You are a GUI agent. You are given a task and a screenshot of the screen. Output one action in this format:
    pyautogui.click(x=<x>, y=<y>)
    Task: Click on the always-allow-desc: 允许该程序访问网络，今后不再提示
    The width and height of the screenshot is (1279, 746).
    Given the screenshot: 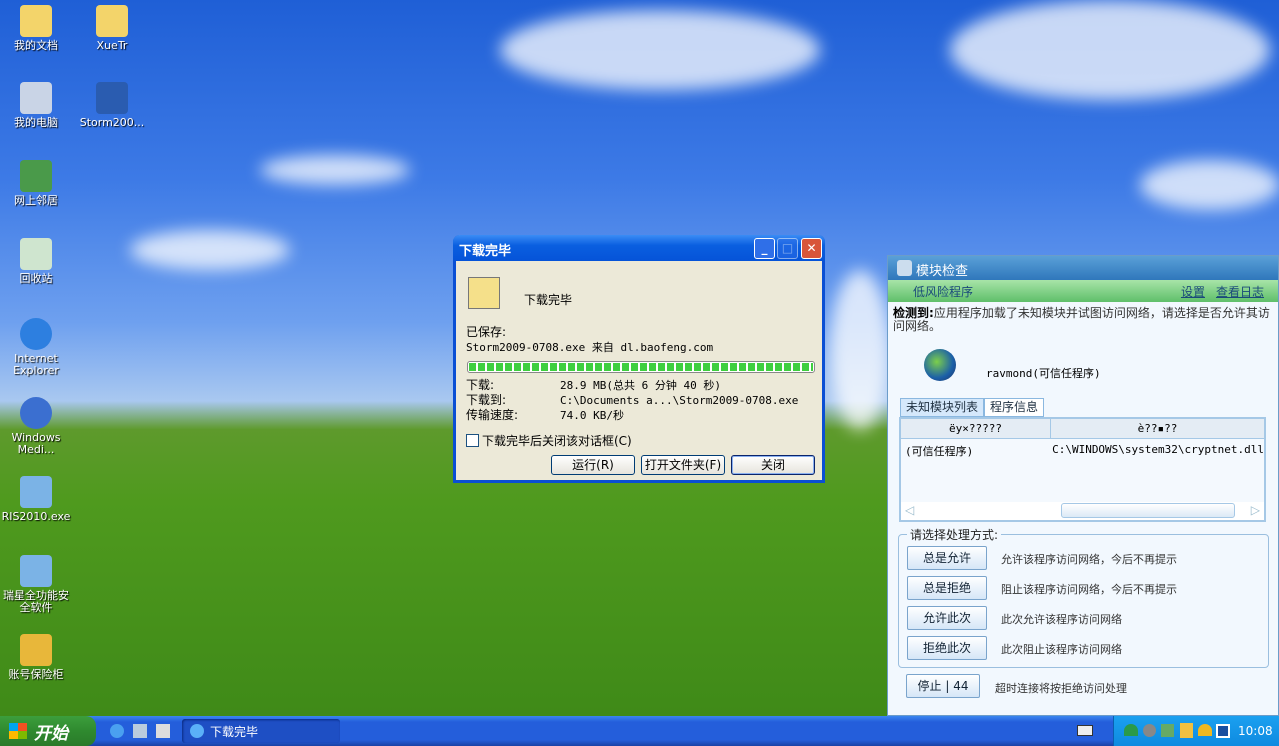 What is the action you would take?
    pyautogui.click(x=1089, y=559)
    